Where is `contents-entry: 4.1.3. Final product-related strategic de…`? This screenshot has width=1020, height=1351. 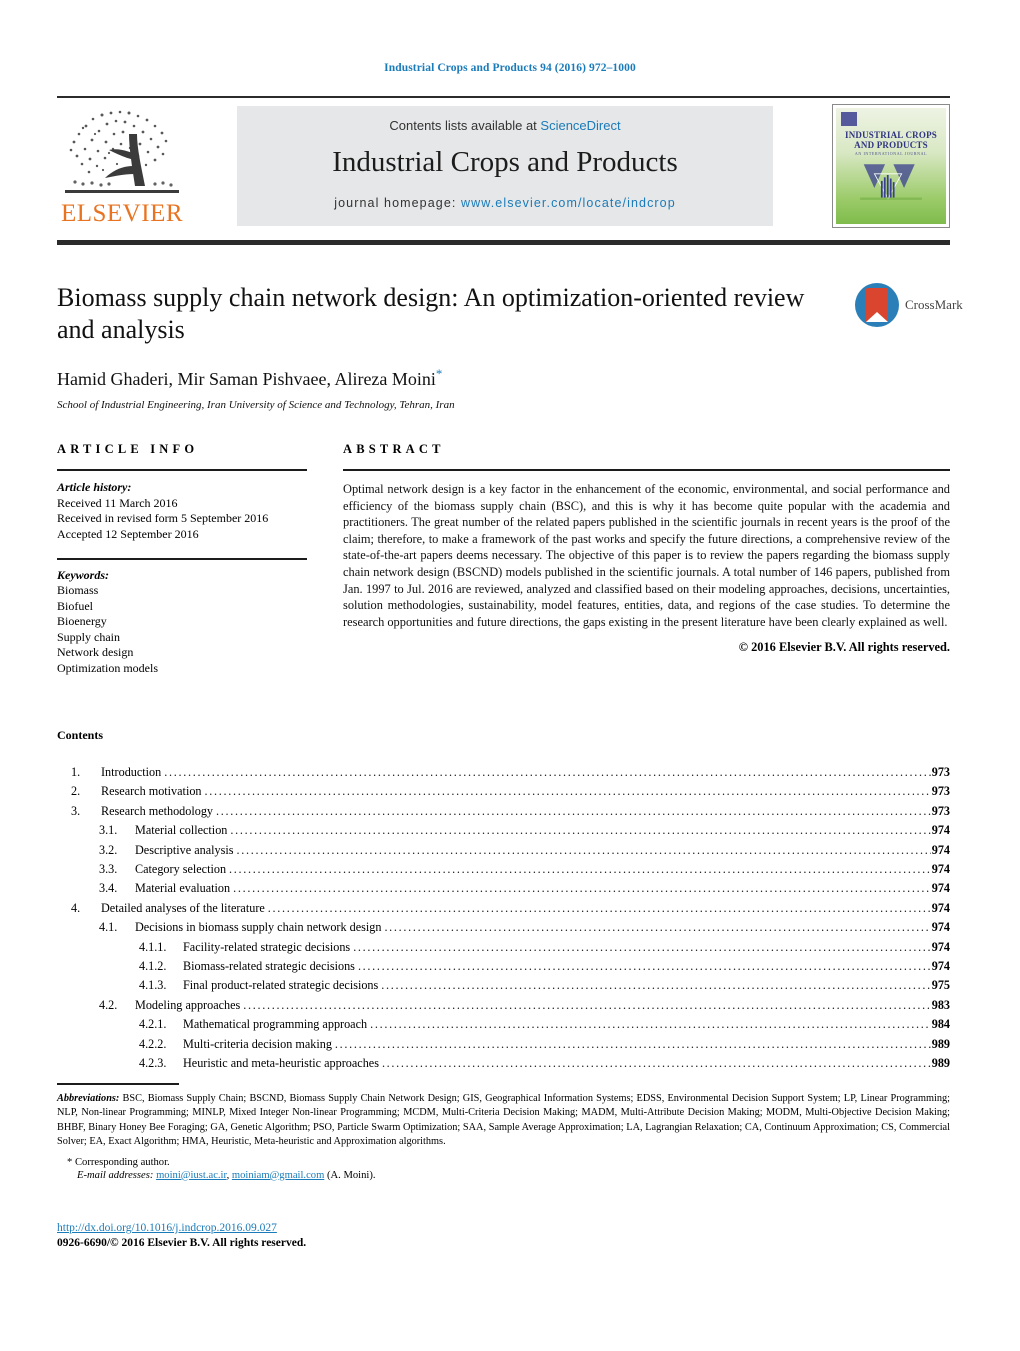 contents-entry: 4.1.3. Final product-related strategic de… is located at coordinates (503, 985).